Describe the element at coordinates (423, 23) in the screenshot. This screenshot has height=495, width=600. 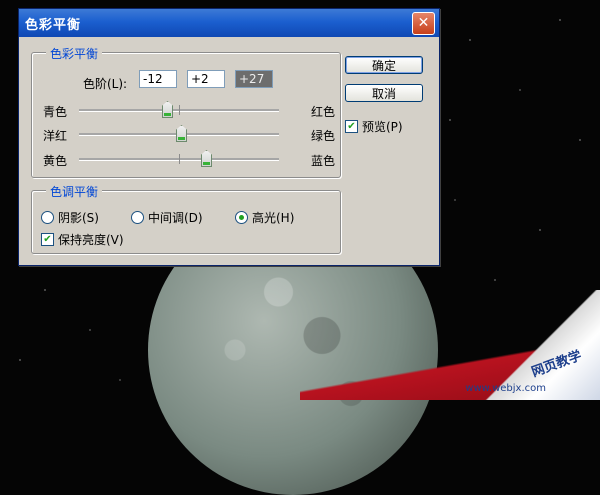
I see `close-icon: ✕` at that location.